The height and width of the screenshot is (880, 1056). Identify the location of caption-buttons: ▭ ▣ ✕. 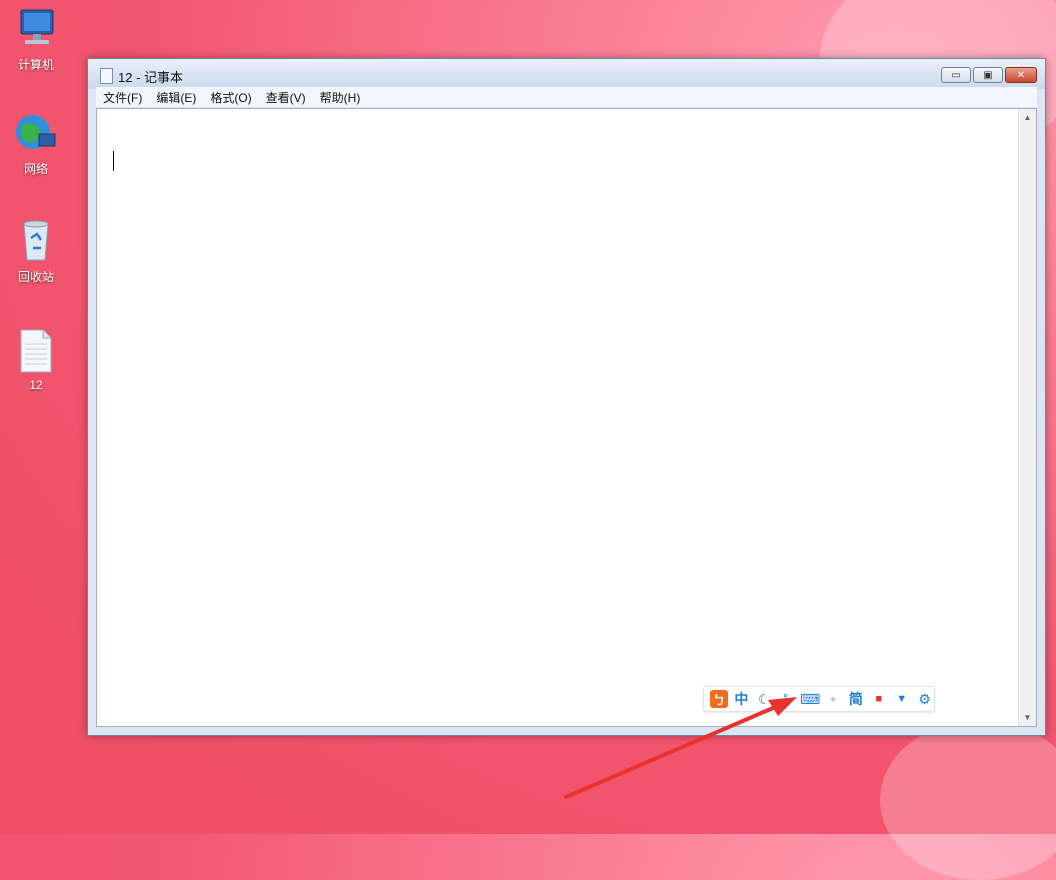
(989, 75).